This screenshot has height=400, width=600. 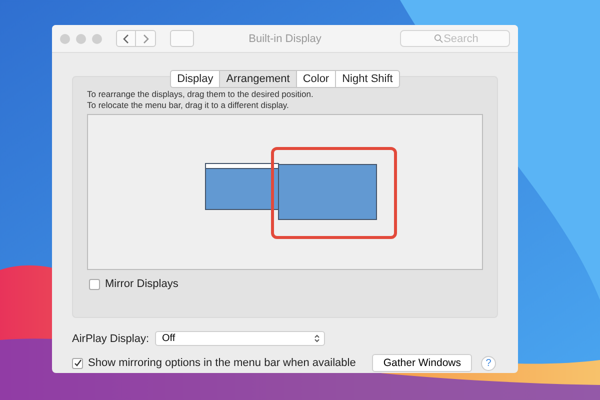 I want to click on instruction-text: To rearrange the displays, drag them to the desired position. To relocate the menu bar, drag it to a different display., so click(x=200, y=100).